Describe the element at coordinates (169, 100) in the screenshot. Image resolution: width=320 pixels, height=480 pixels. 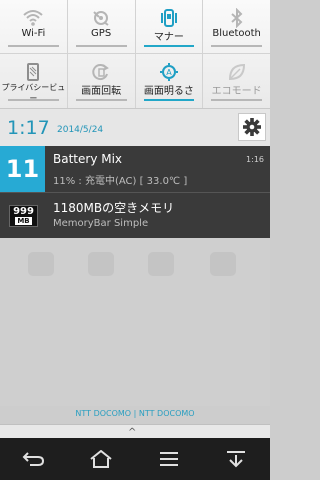
I see `brightness-state-bar` at that location.